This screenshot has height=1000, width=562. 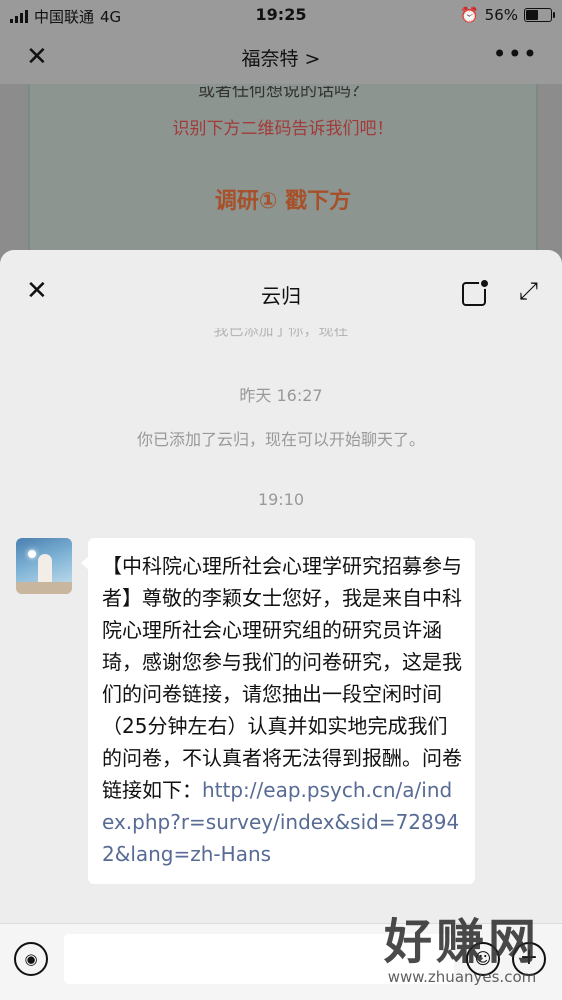 What do you see at coordinates (283, 201) in the screenshot?
I see `article-orange-line: 调研① 戳下方` at bounding box center [283, 201].